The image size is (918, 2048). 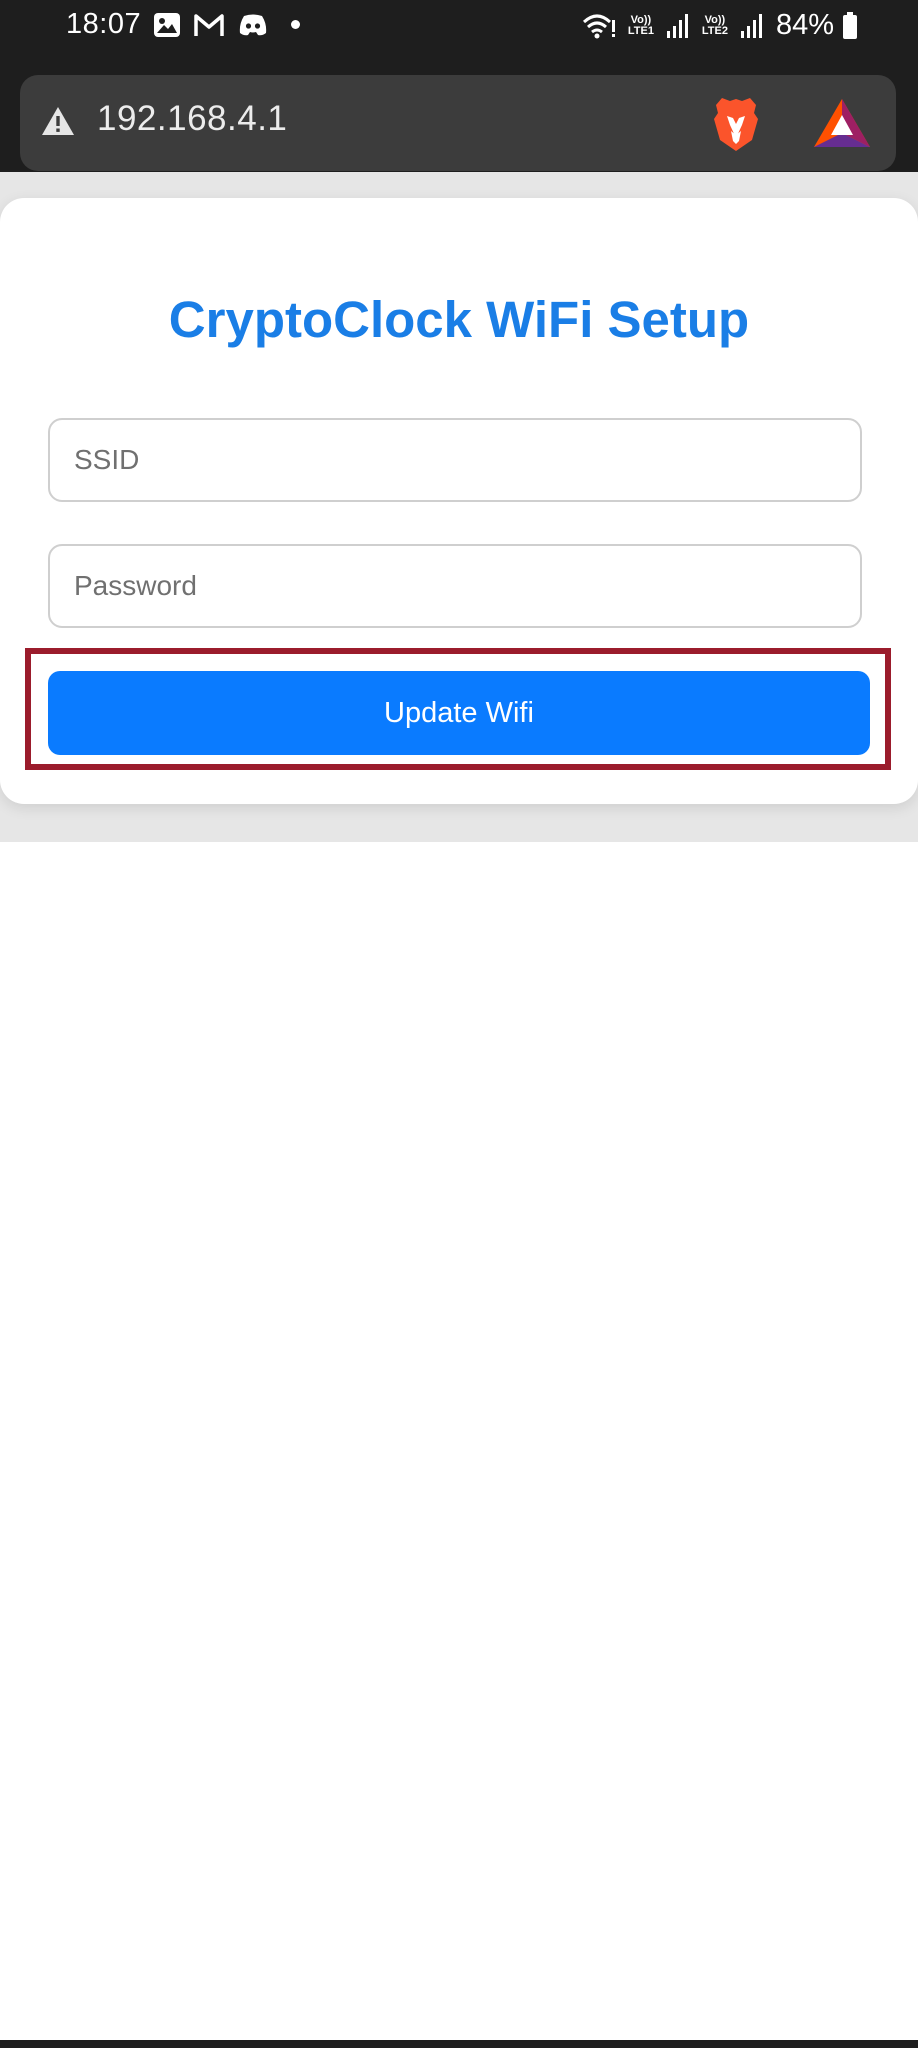 I want to click on sim1-network-label: Vo)) LTE1, so click(x=640, y=25).